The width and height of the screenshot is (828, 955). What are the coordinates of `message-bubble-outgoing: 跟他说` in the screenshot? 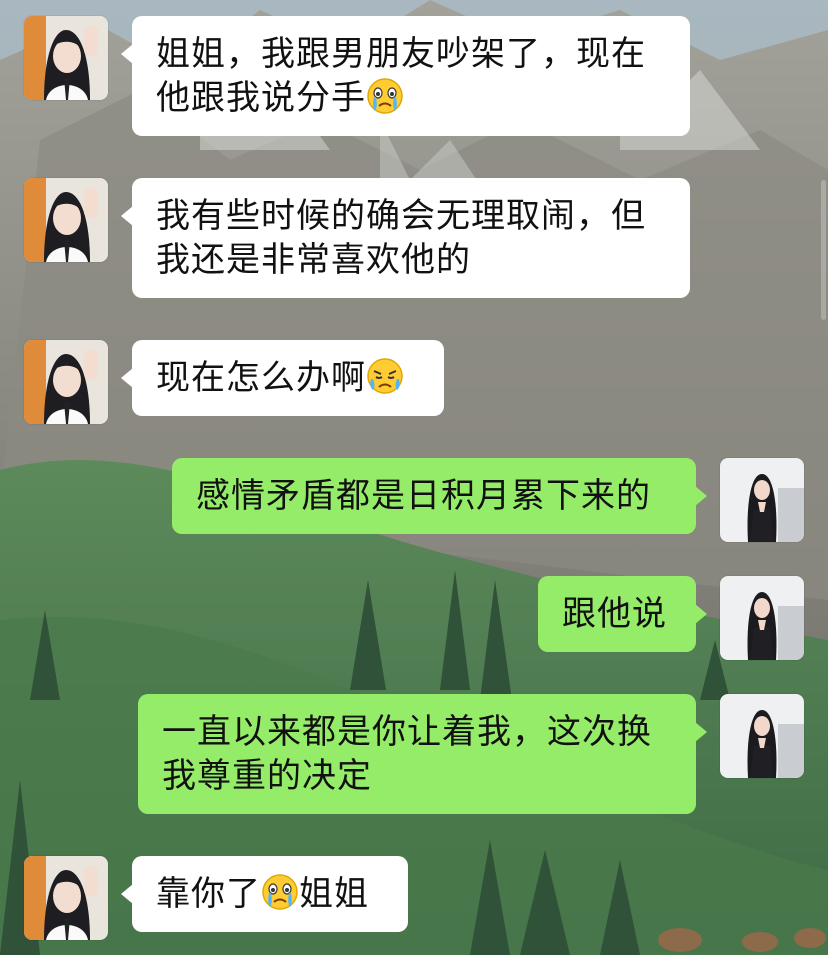 It's located at (622, 614).